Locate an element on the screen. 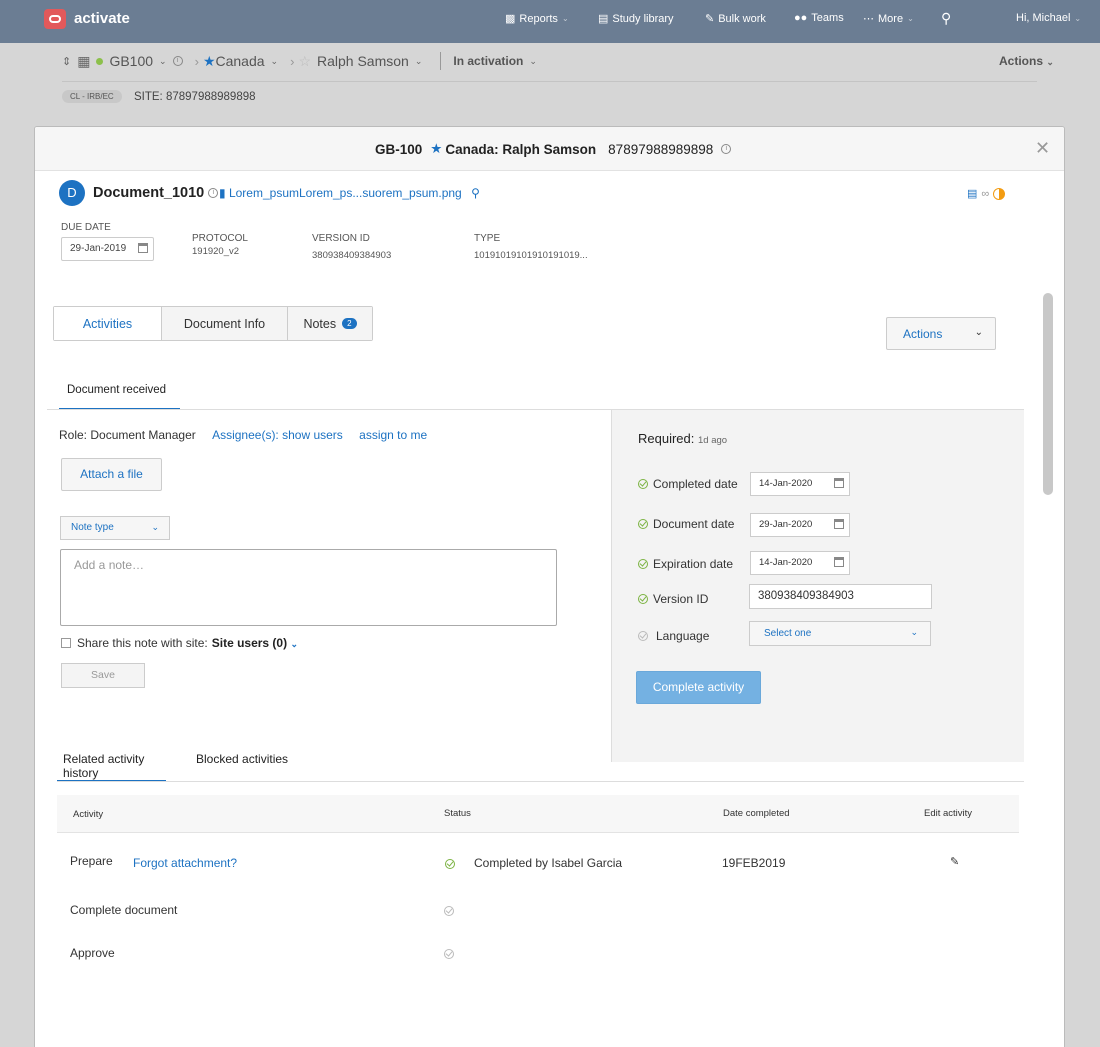 This screenshot has width=1100, height=1047. nav-label: Reports is located at coordinates (538, 18).